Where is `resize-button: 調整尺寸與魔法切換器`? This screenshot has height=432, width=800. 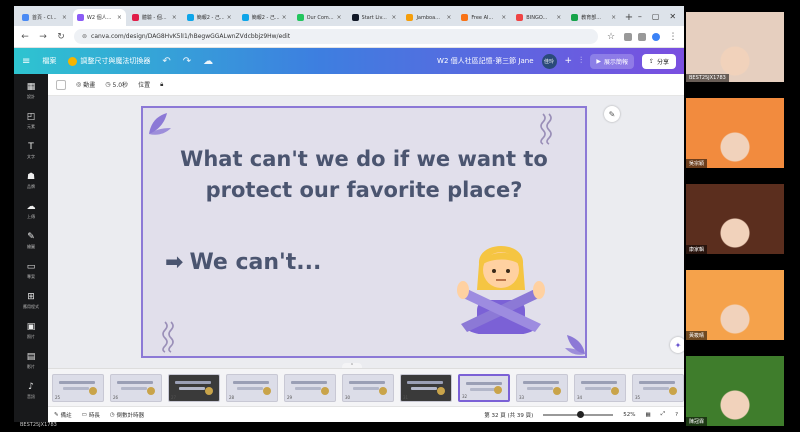 resize-button: 調整尺寸與魔法切換器 is located at coordinates (109, 61).